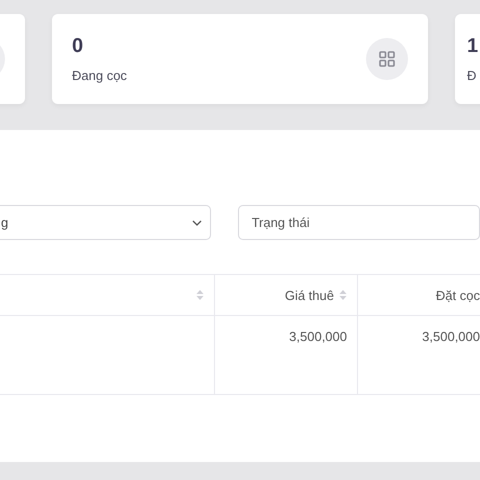 The width and height of the screenshot is (480, 480). Describe the element at coordinates (99, 75) in the screenshot. I see `stat-label: Đang cọc` at that location.